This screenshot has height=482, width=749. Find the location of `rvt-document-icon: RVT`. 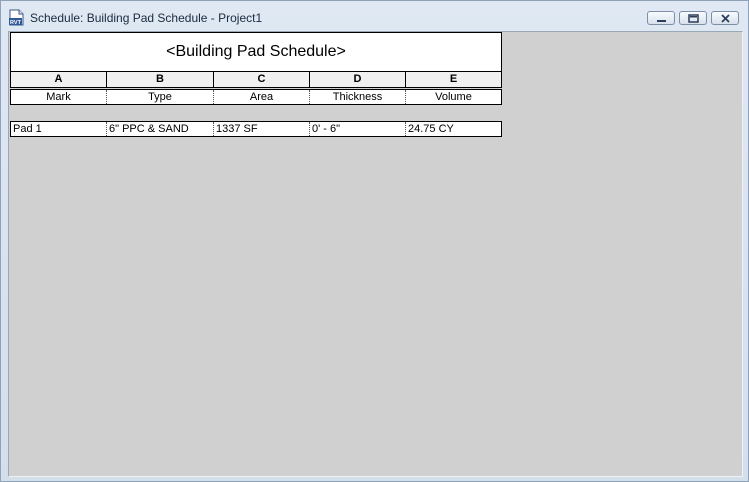

rvt-document-icon: RVT is located at coordinates (17, 17).